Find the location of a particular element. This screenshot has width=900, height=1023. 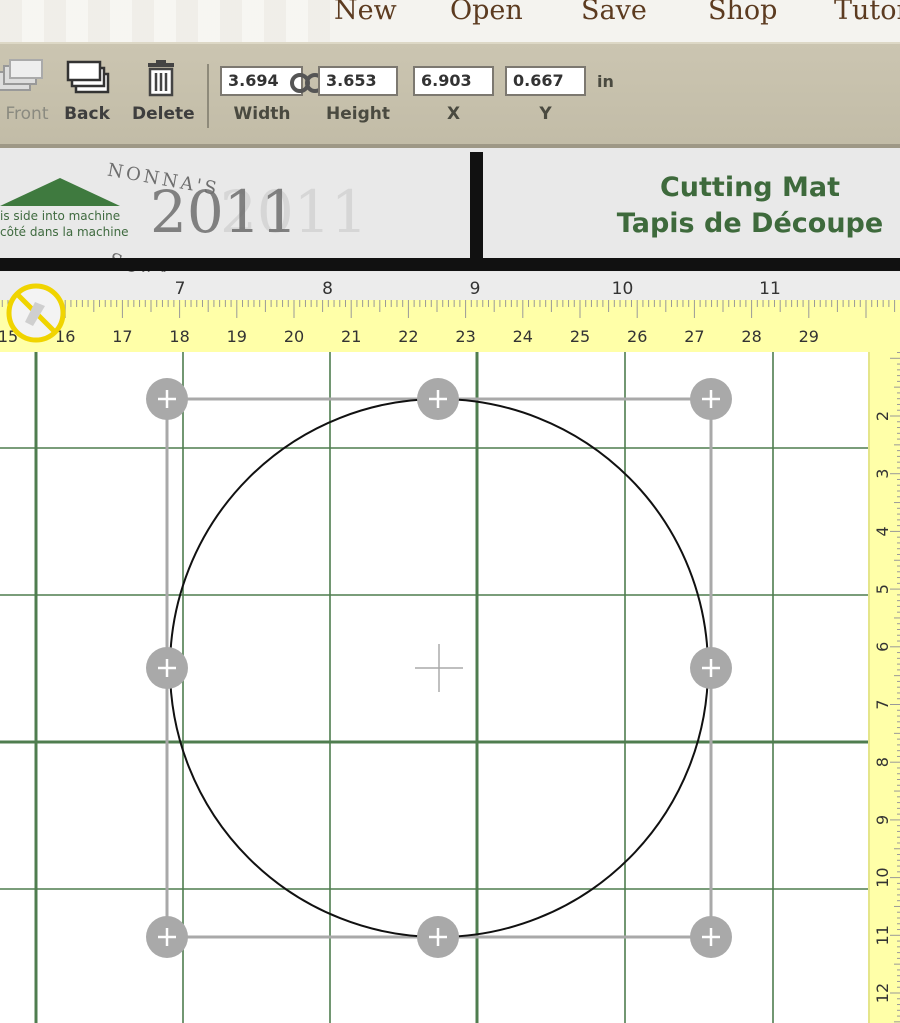

width-label: Width is located at coordinates (262, 114).